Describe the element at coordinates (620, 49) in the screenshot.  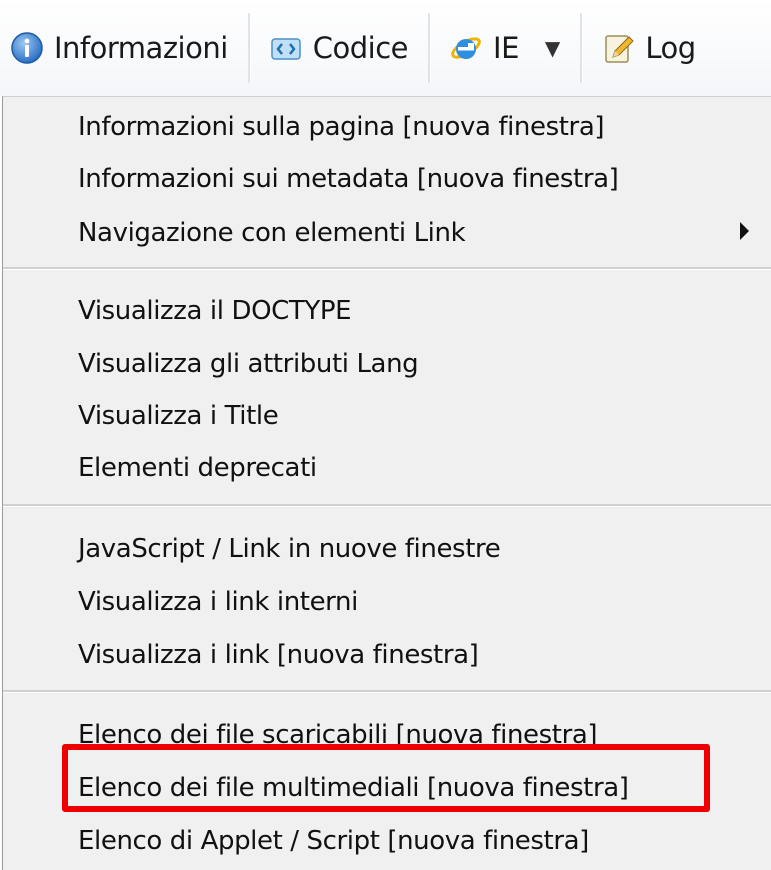
I see `notepad-icon` at that location.